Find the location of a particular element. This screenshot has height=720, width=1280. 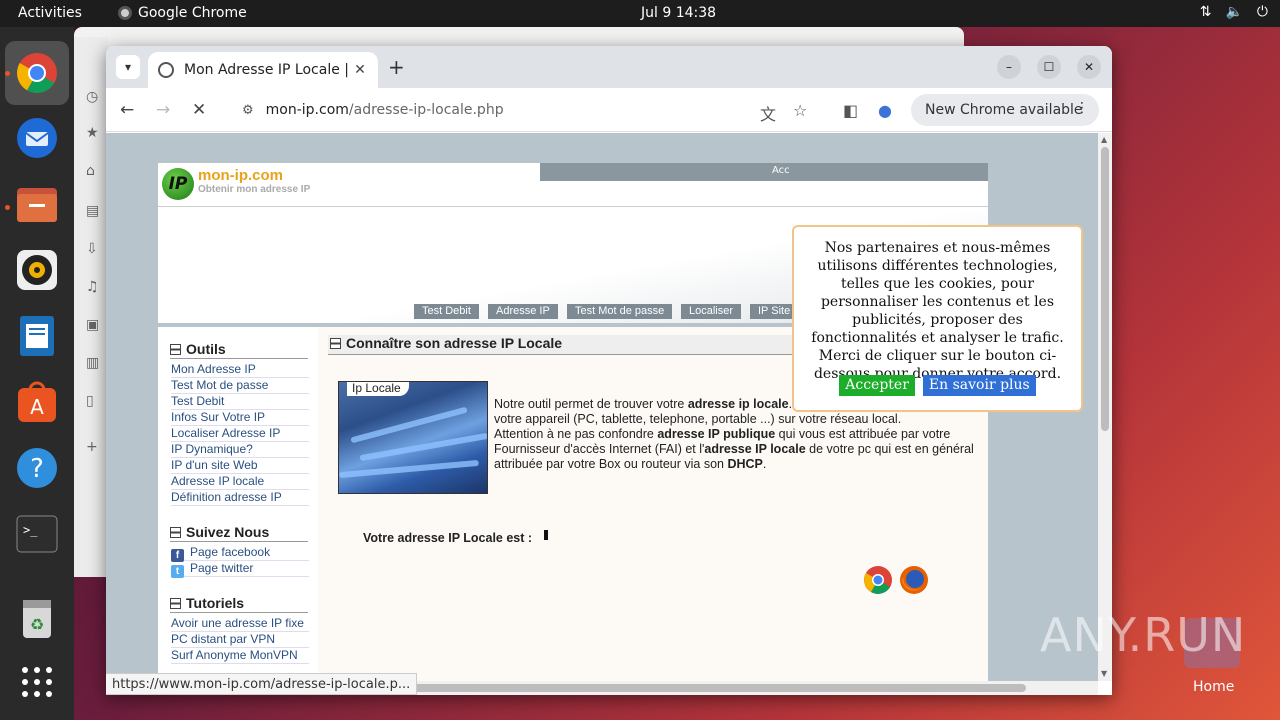

dock-trash: ♻ is located at coordinates (37, 618).